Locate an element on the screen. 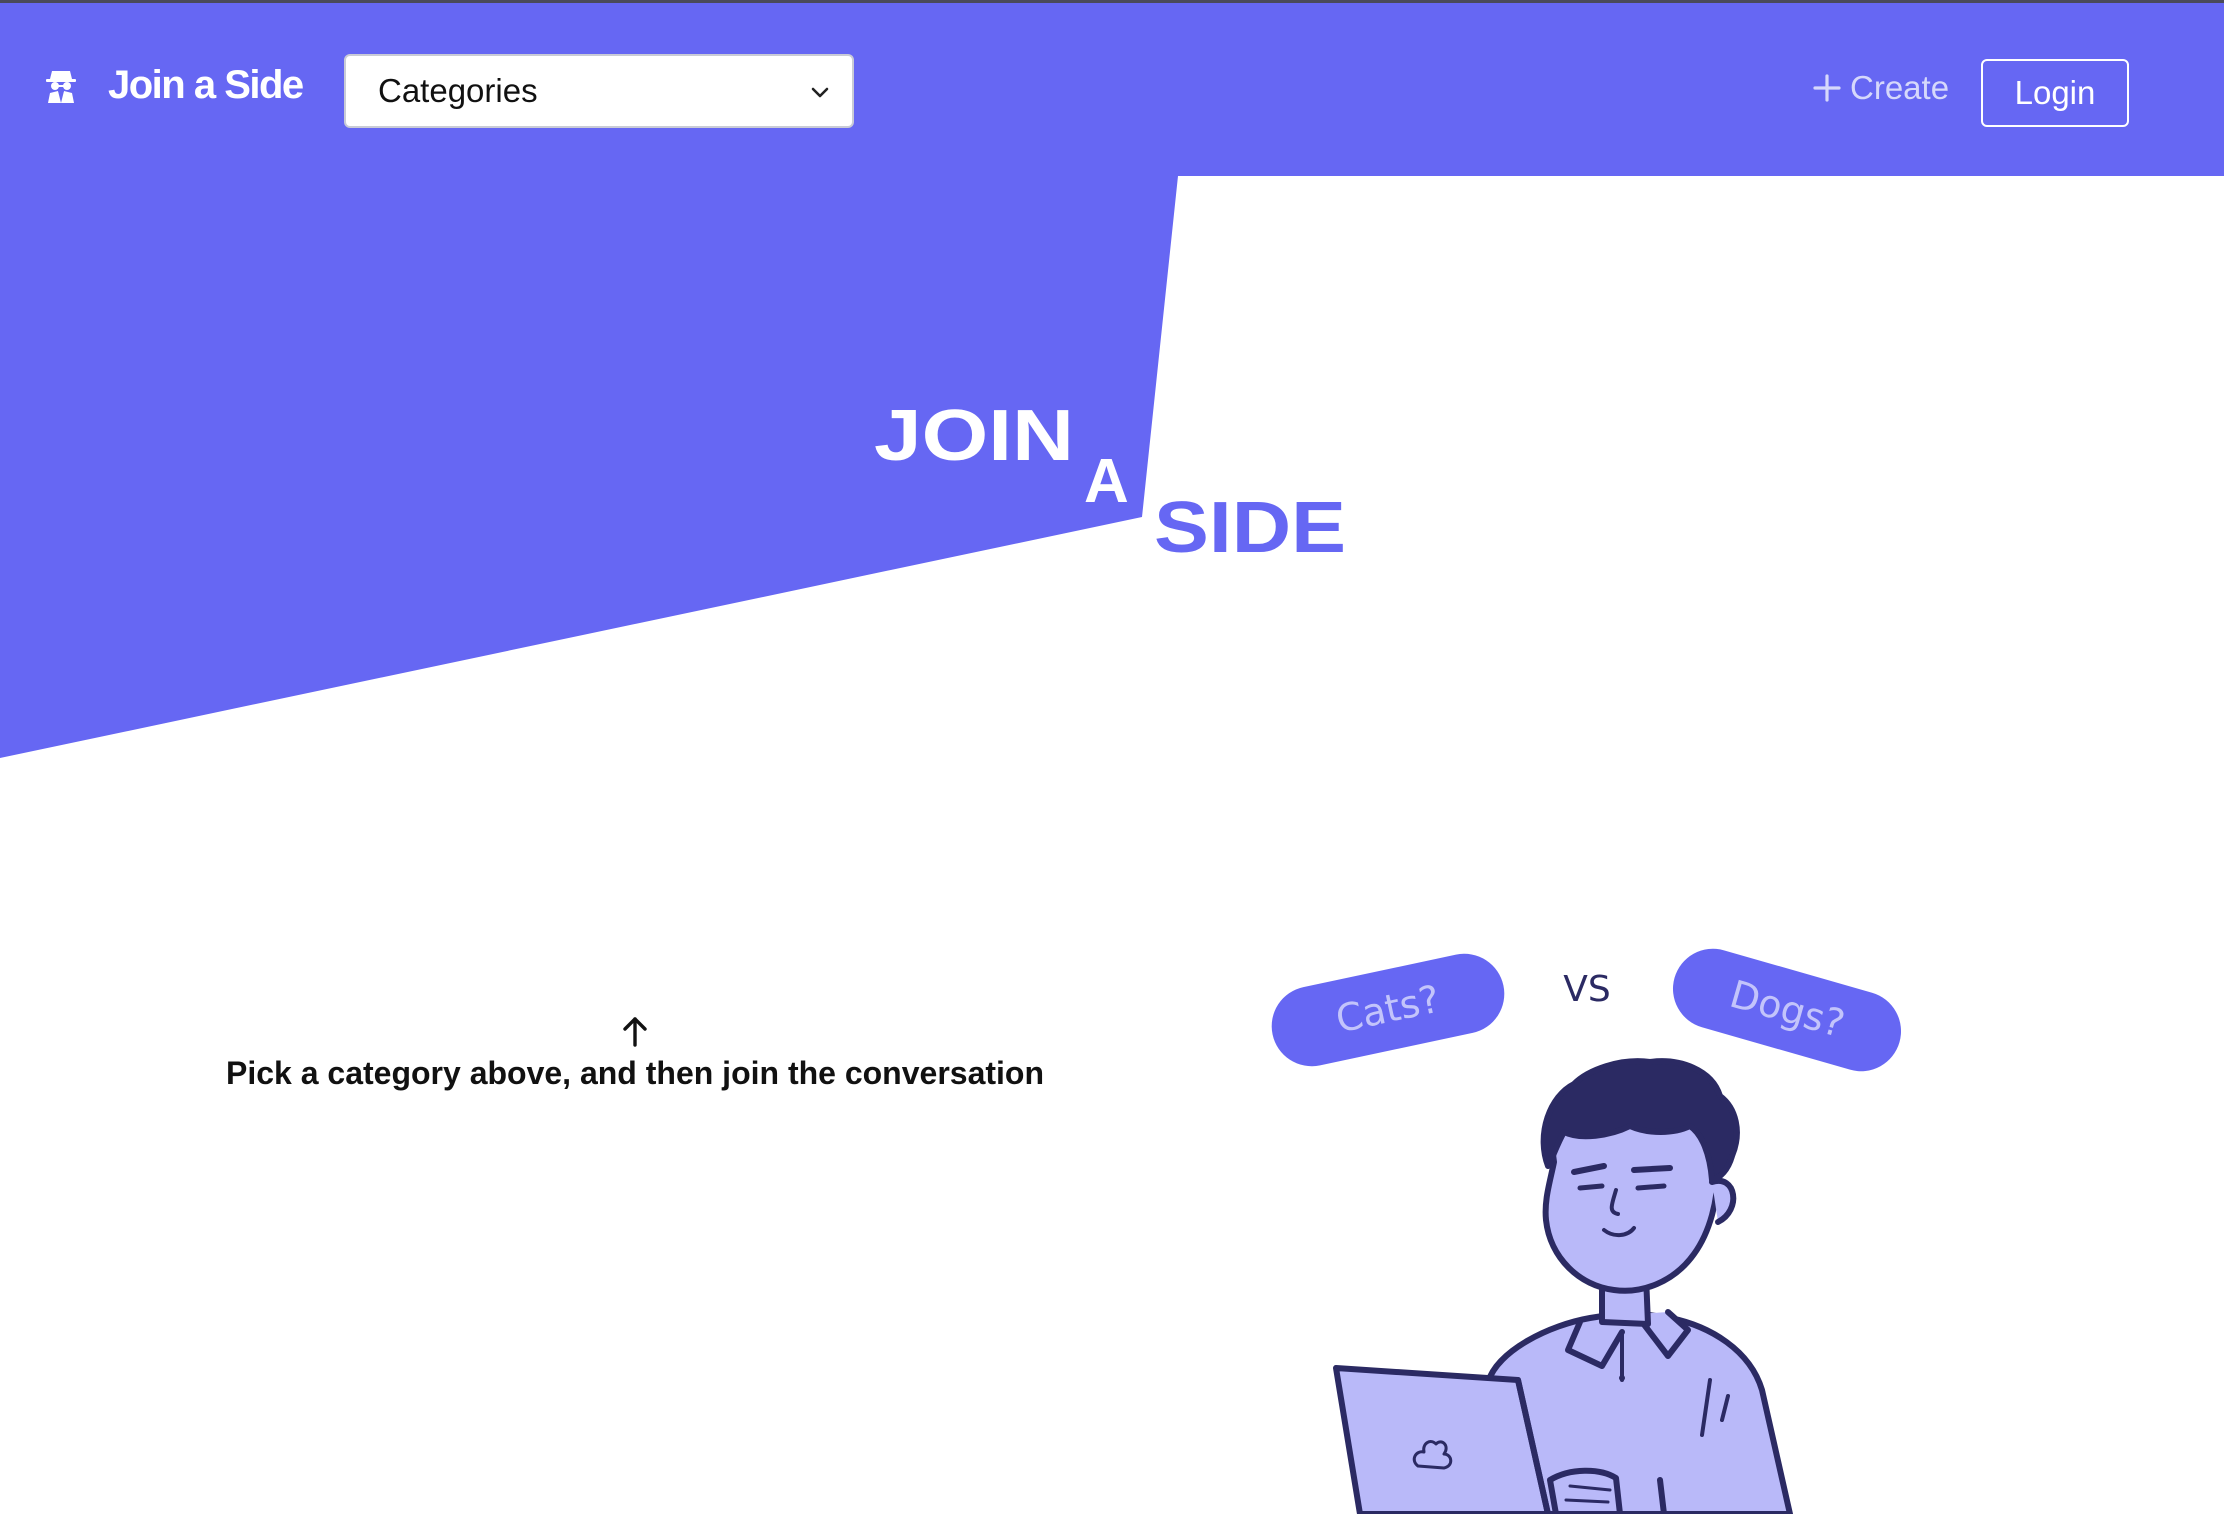  person-figure is located at coordinates (1563, 1286).